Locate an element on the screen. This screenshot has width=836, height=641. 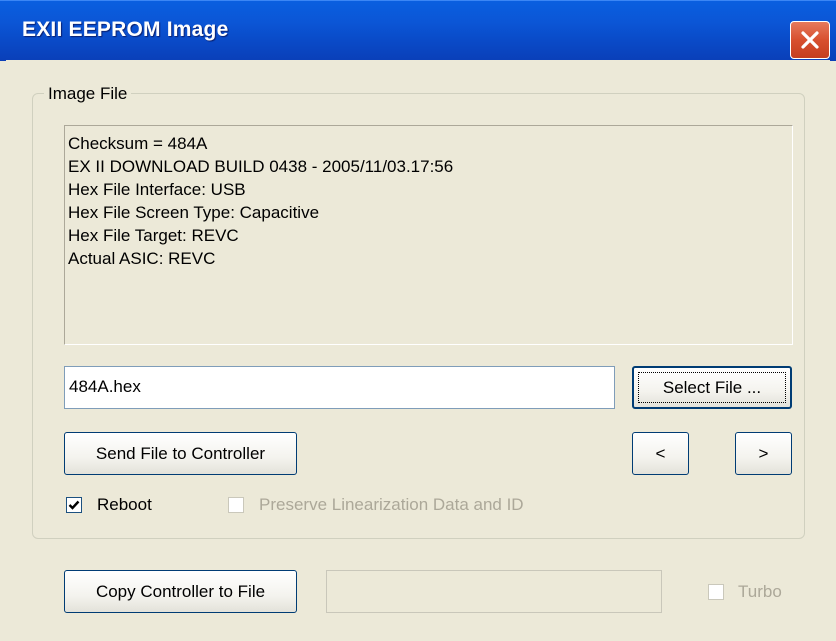
info-line-interface: Hex File Interface: USB is located at coordinates (157, 189).